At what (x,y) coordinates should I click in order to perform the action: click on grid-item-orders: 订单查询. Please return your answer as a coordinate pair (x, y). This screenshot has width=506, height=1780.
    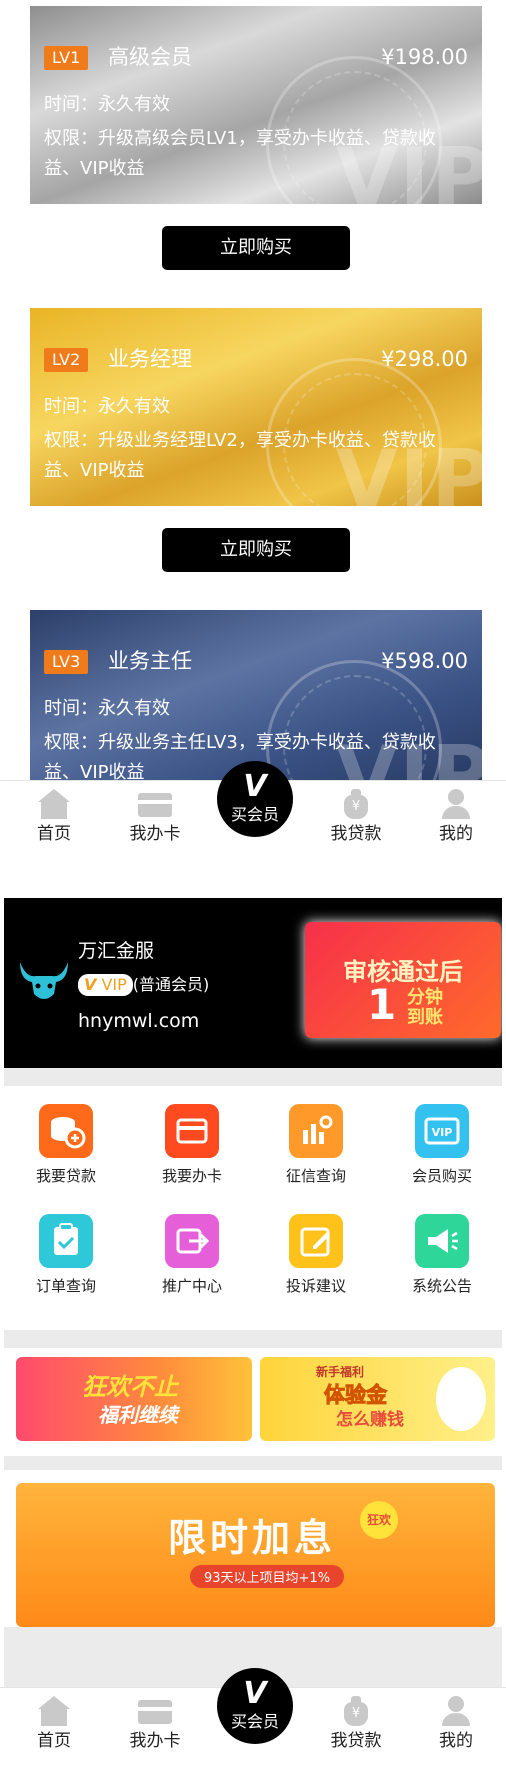
    Looking at the image, I should click on (66, 1255).